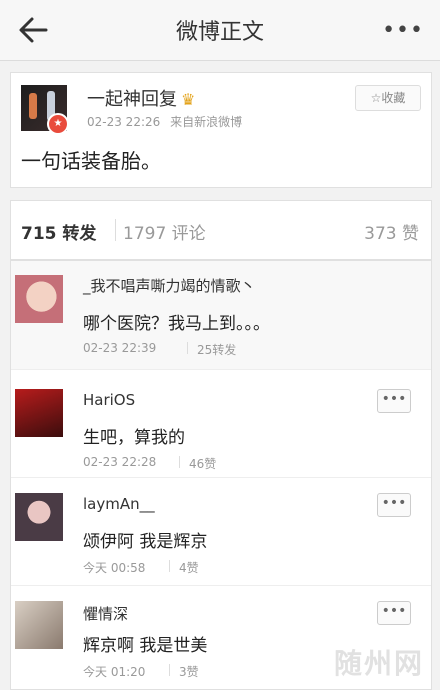  What do you see at coordinates (91, 161) in the screenshot?
I see `post-content: 一句话装备胎。` at bounding box center [91, 161].